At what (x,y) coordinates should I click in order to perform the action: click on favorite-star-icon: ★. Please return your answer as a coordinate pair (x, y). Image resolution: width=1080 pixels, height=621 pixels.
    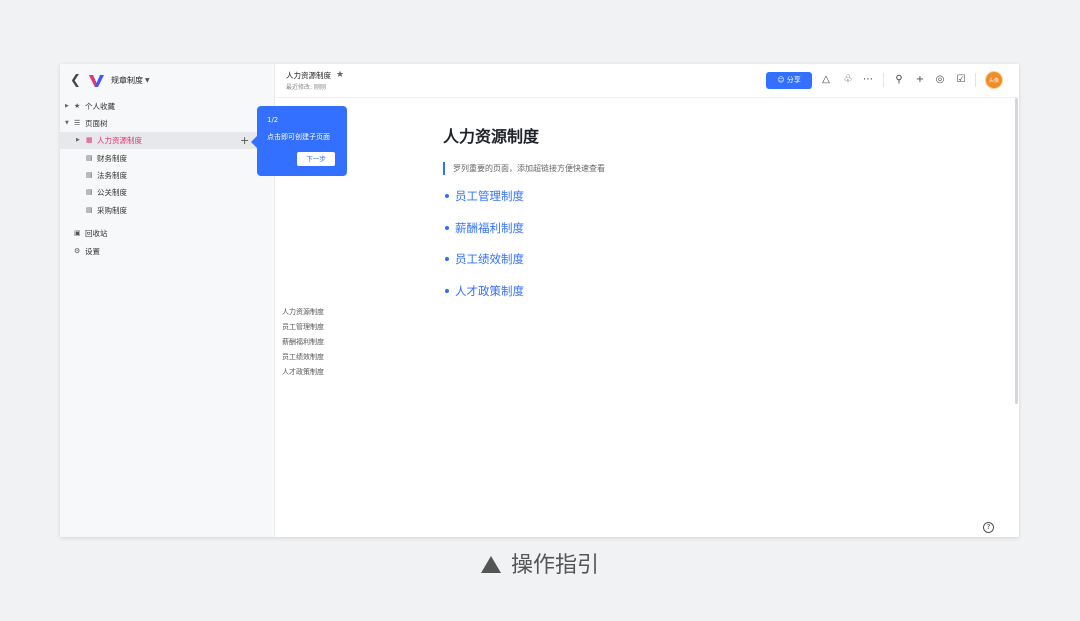
    Looking at the image, I should click on (340, 75).